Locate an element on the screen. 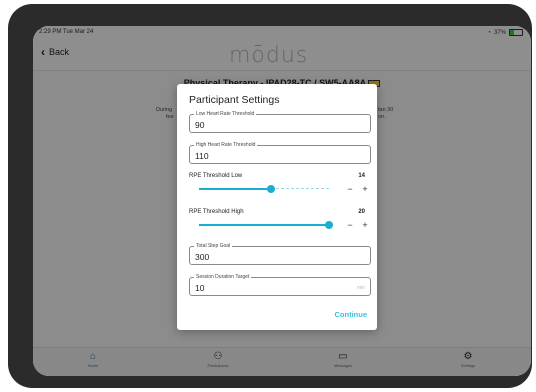 The image size is (536, 392). rpe-high-decrement-button: − is located at coordinates (350, 225).